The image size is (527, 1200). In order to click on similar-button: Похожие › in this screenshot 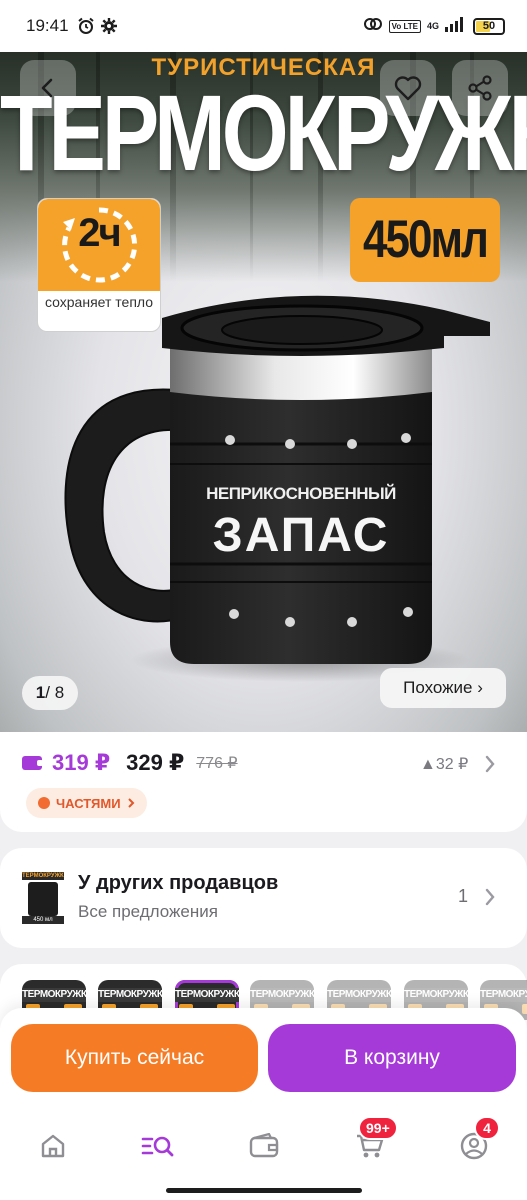, I will do `click(443, 688)`.